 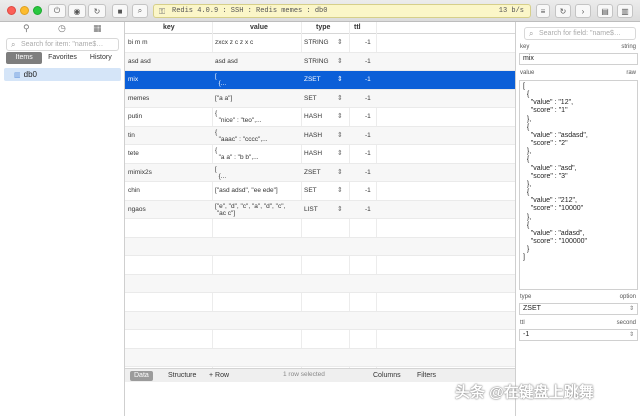 What do you see at coordinates (320, 191) in the screenshot?
I see `table-row: chin ["asd adsd", "ee ede"] SET ⇕ -1` at bounding box center [320, 191].